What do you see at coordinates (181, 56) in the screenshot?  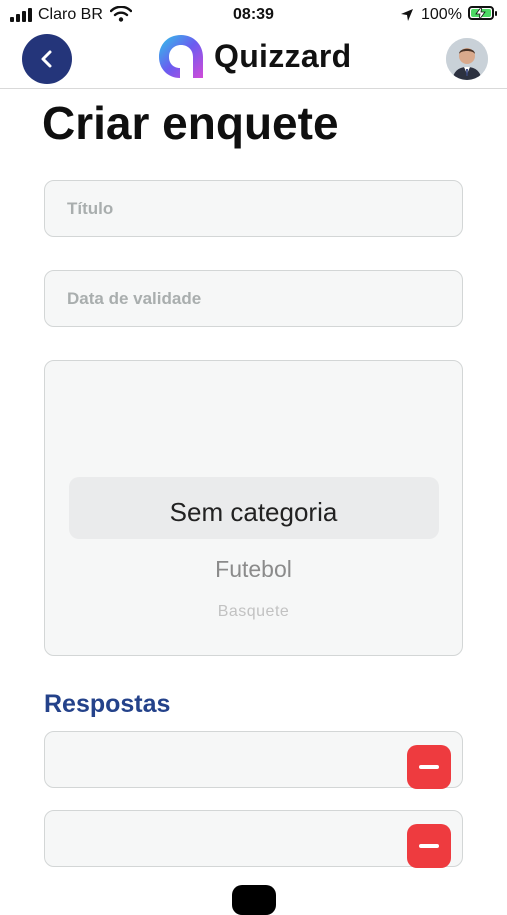 I see `quizzard-logo-icon` at bounding box center [181, 56].